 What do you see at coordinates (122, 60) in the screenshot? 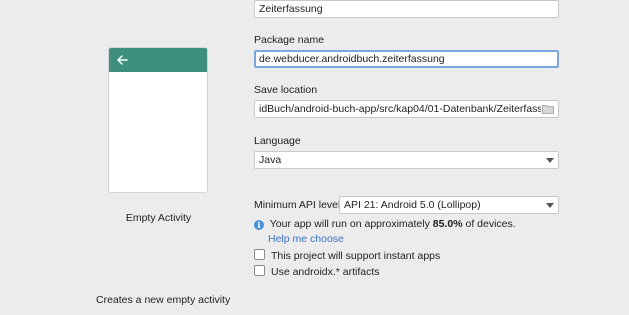
I see `arrow-left-icon` at bounding box center [122, 60].